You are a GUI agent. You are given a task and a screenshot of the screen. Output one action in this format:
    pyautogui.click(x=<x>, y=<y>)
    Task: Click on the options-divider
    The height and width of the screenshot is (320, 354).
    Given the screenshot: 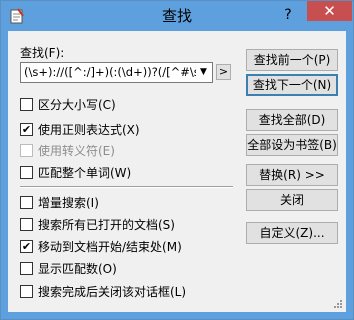 What is the action you would take?
    pyautogui.click(x=126, y=187)
    